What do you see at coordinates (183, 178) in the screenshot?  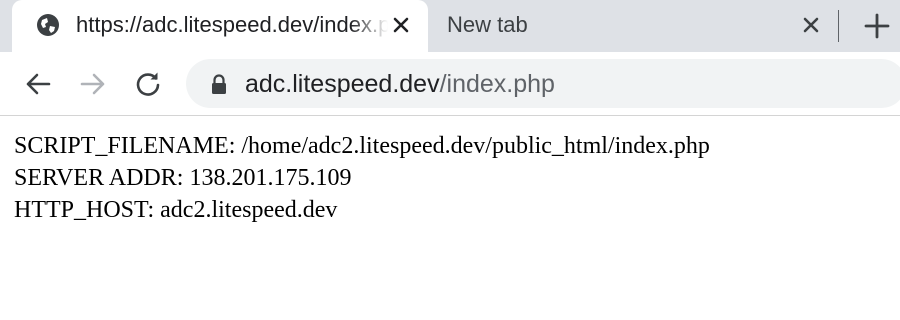 I see `server-addr-line: SERVER ADDR: 138.201.175.109` at bounding box center [183, 178].